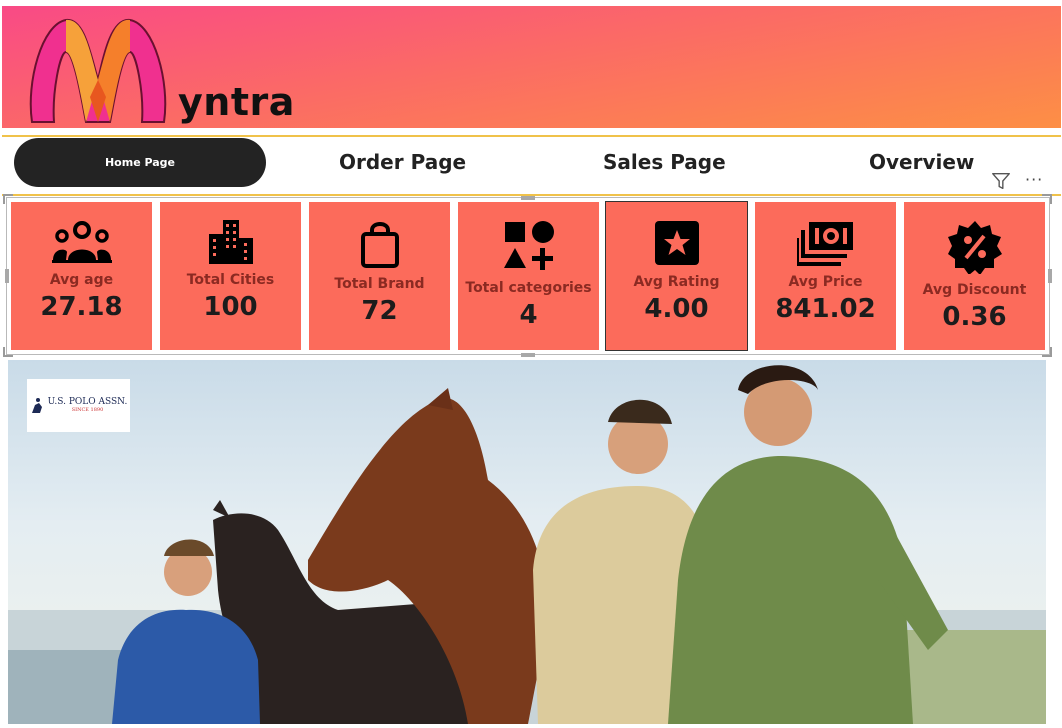  Describe the element at coordinates (140, 162) in the screenshot. I see `nav-home-button: Home Page` at that location.